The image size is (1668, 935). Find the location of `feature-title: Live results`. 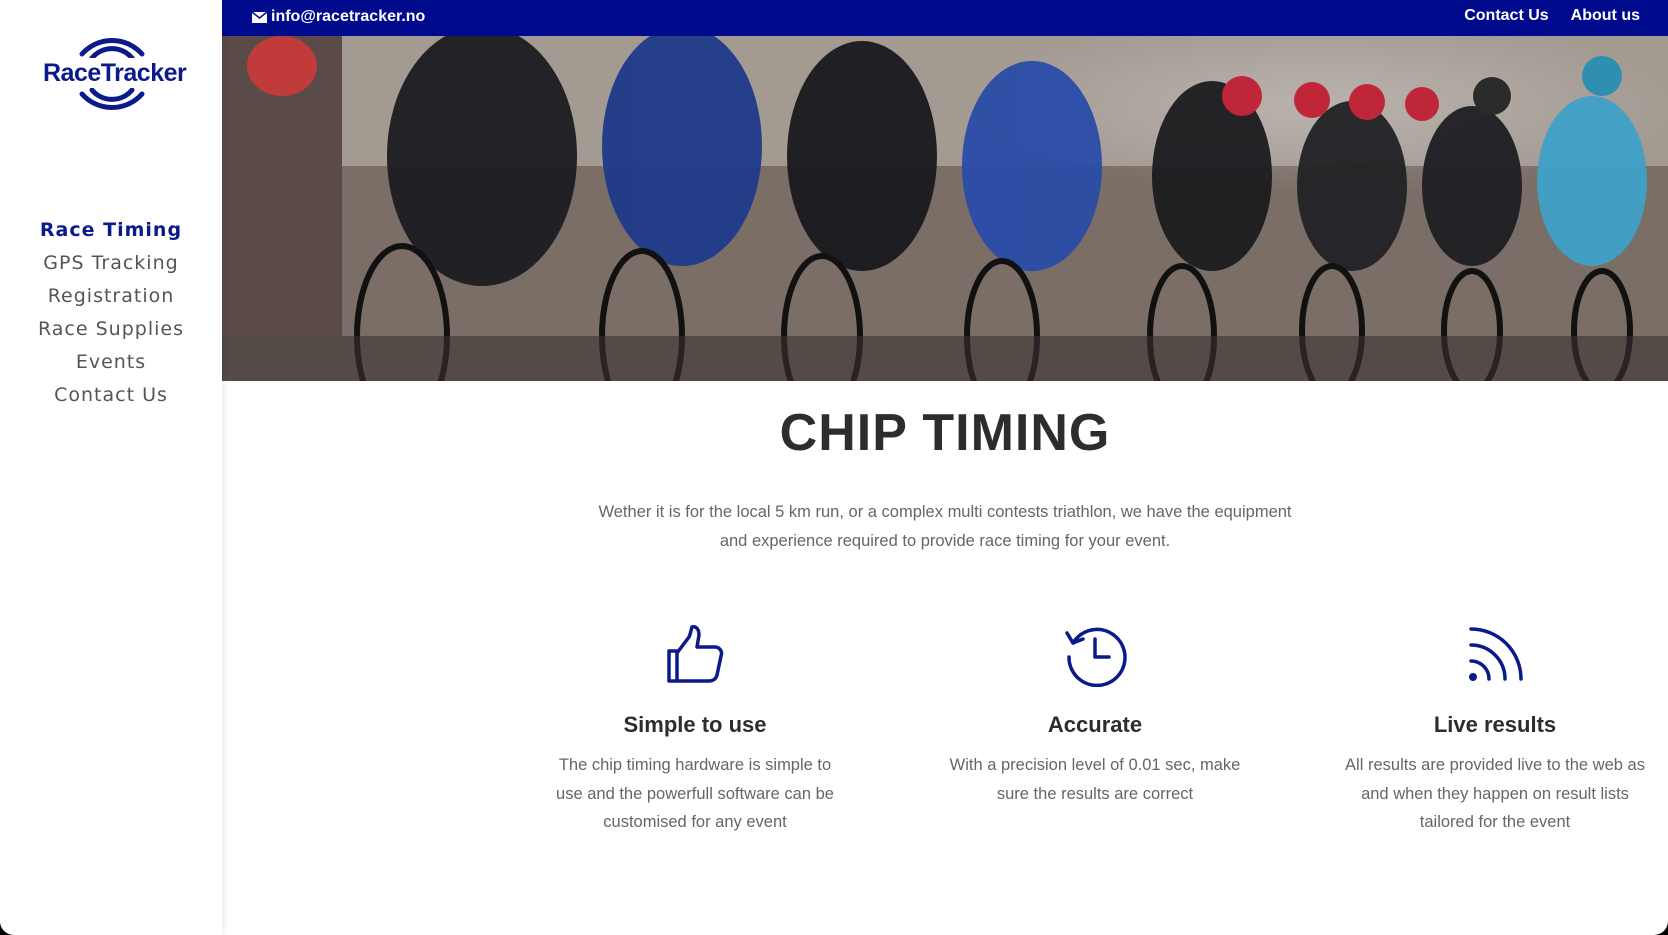

feature-title: Live results is located at coordinates (1495, 724).